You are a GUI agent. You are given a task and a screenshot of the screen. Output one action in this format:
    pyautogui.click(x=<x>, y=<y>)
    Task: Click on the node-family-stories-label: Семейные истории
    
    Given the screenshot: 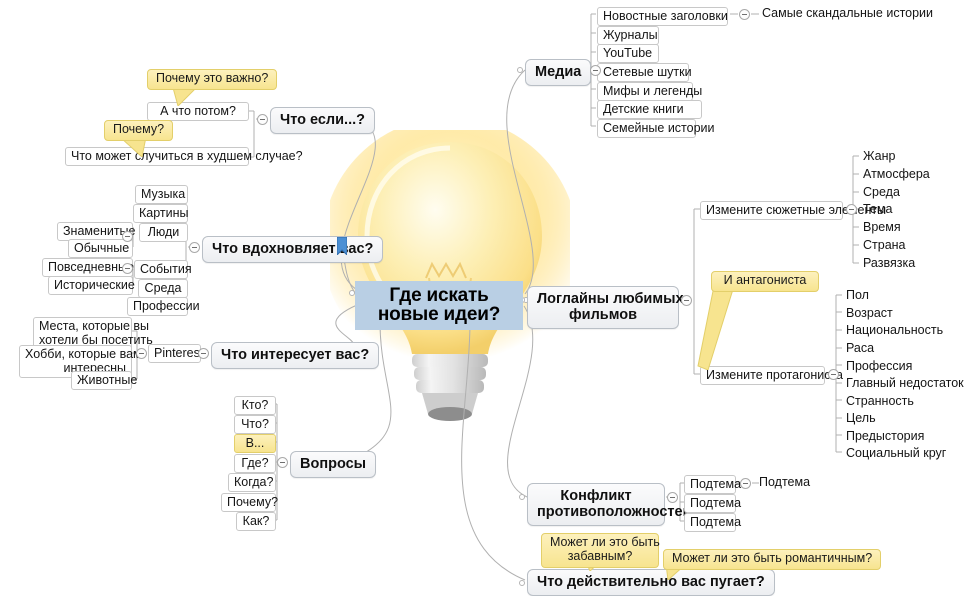 What is the action you would take?
    pyautogui.click(x=659, y=128)
    